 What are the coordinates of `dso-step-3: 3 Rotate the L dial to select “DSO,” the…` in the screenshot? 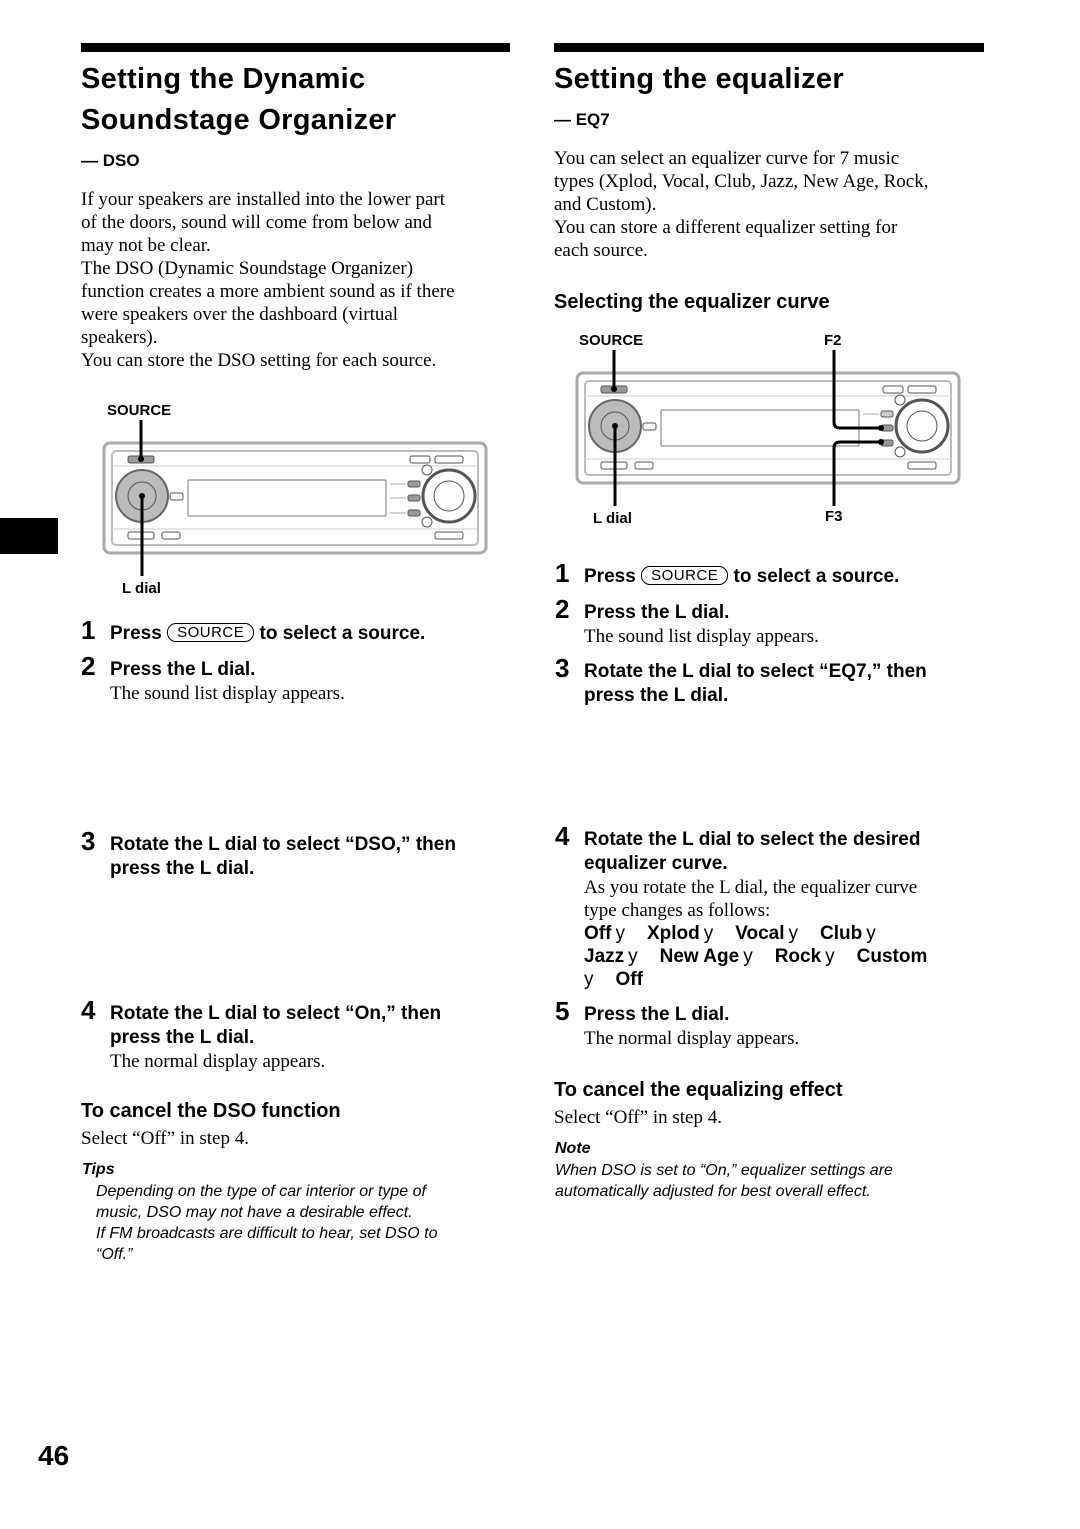 It's located at (301, 854).